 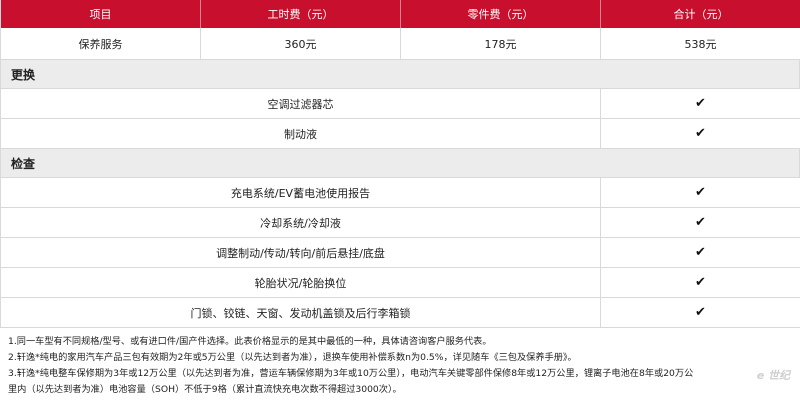 I want to click on service-name: 保养服务, so click(x=101, y=43).